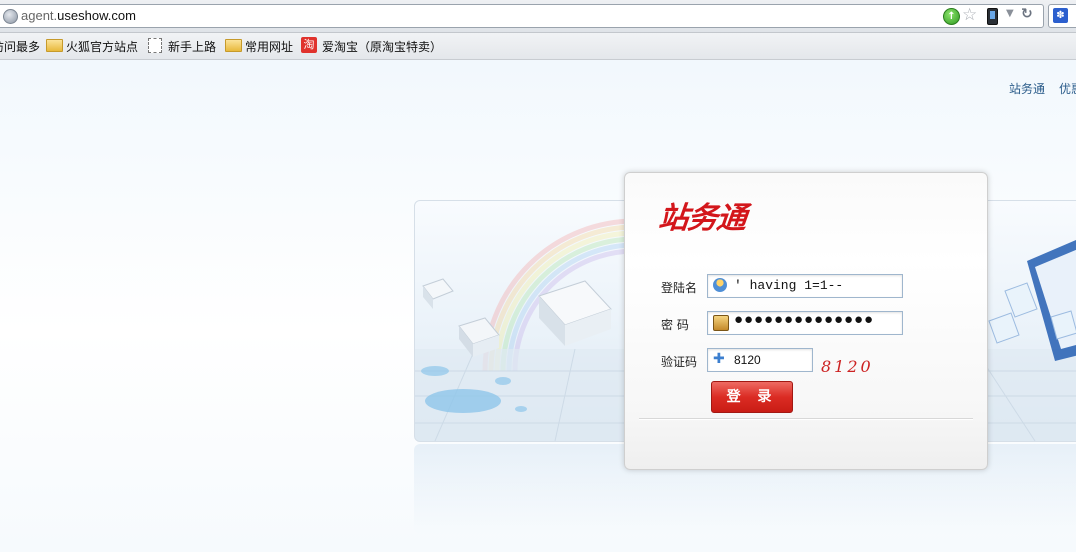 The width and height of the screenshot is (1076, 552). Describe the element at coordinates (806, 419) in the screenshot. I see `panel-divider` at that location.